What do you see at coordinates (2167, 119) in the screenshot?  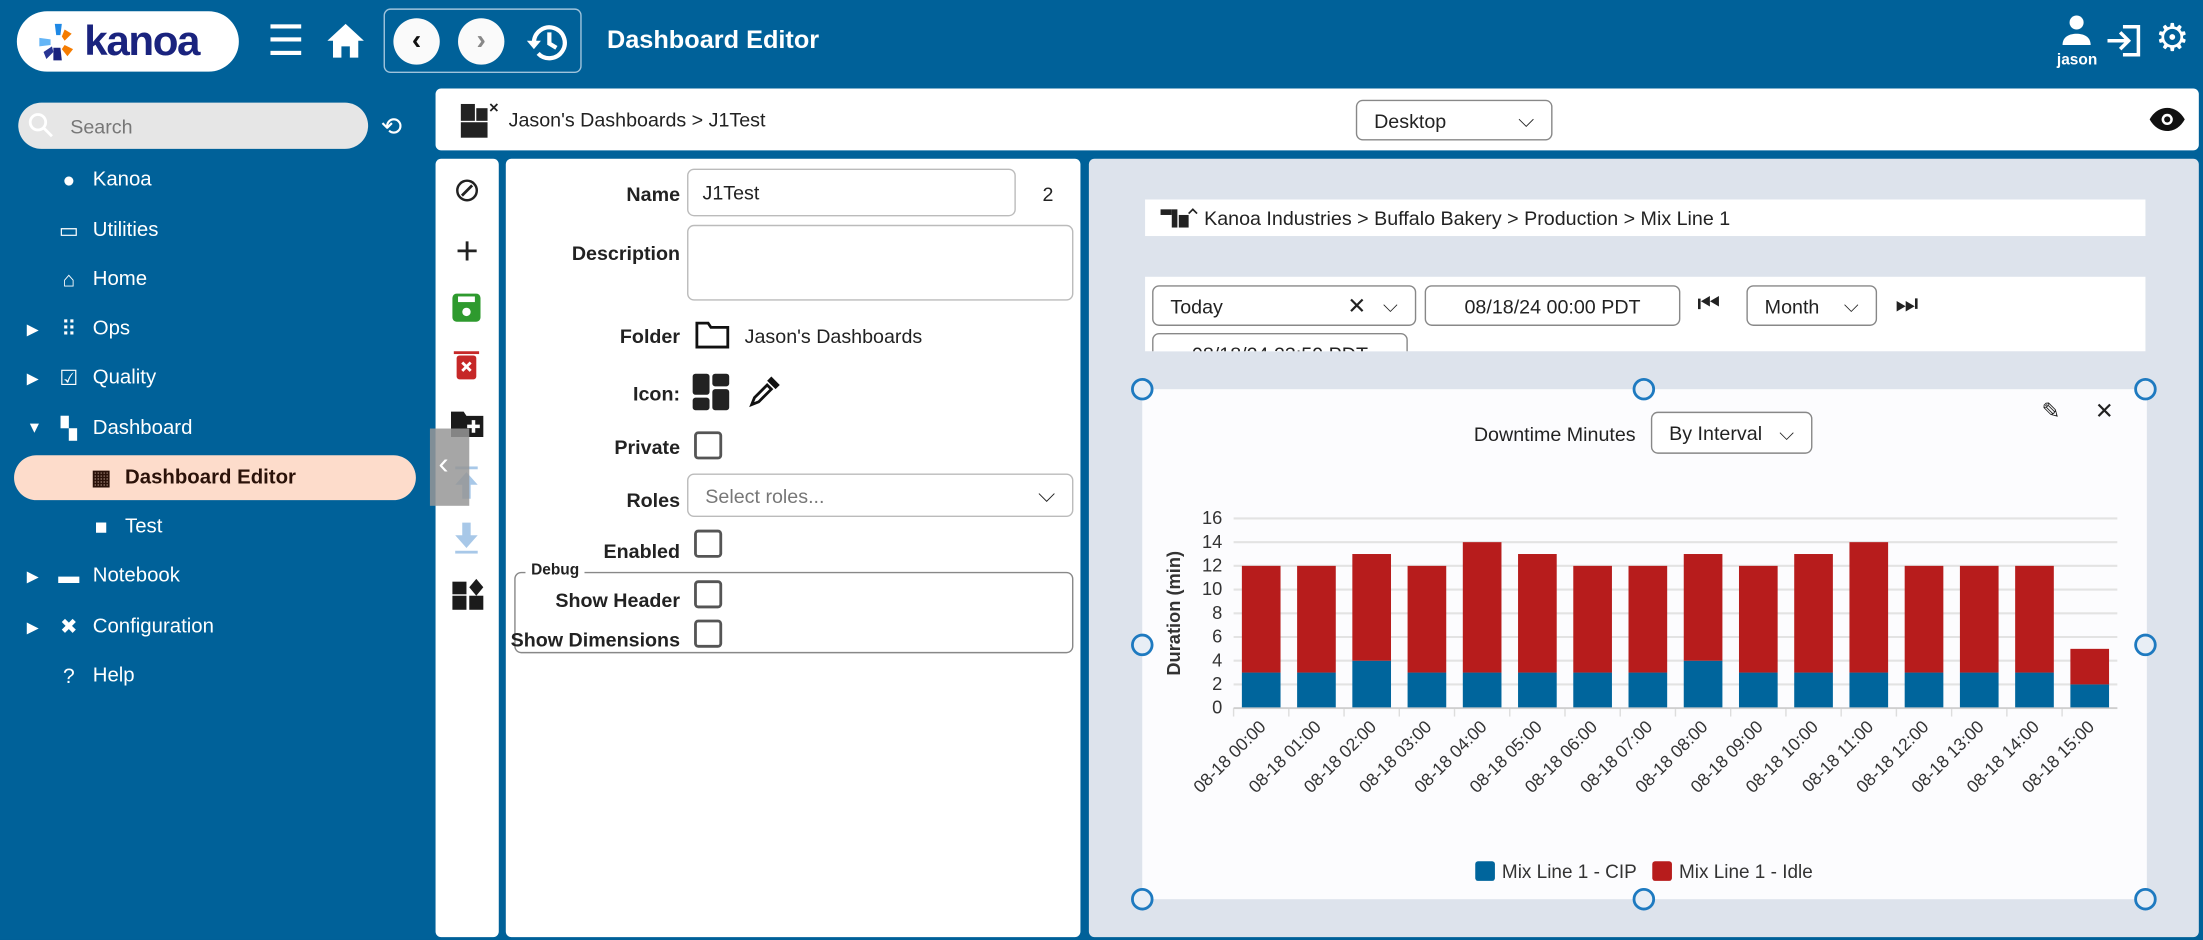 I see `eye-icon` at bounding box center [2167, 119].